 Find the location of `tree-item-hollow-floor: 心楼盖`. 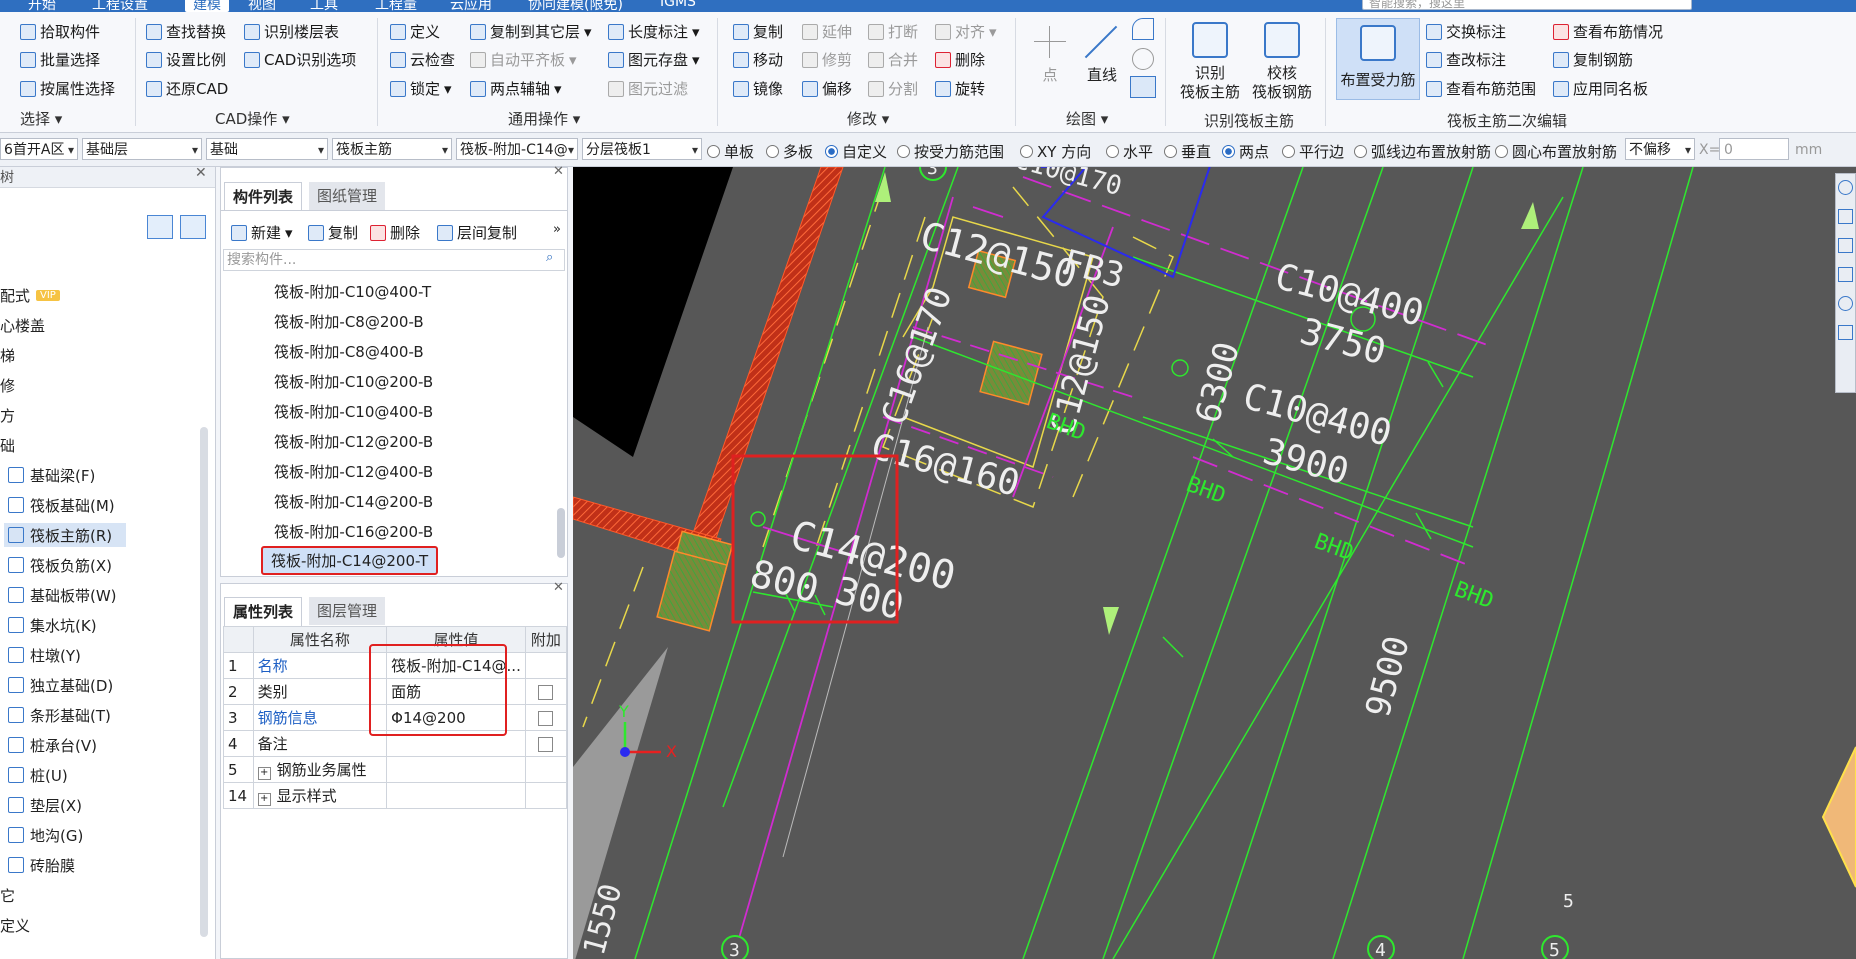

tree-item-hollow-floor: 心楼盖 is located at coordinates (22, 325).